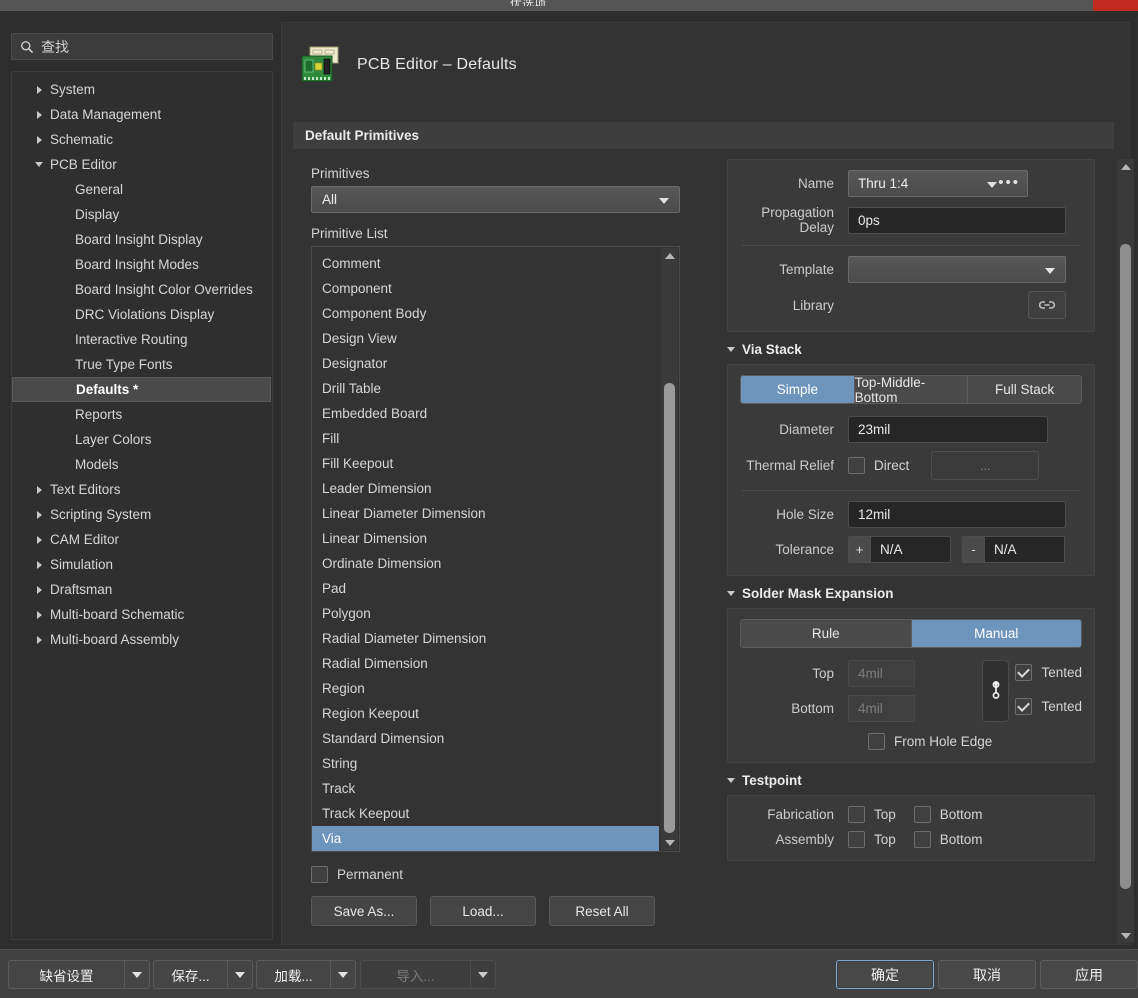 This screenshot has width=1138, height=998. What do you see at coordinates (938, 183) in the screenshot?
I see `via-name-select: Thru 1:4 •••` at bounding box center [938, 183].